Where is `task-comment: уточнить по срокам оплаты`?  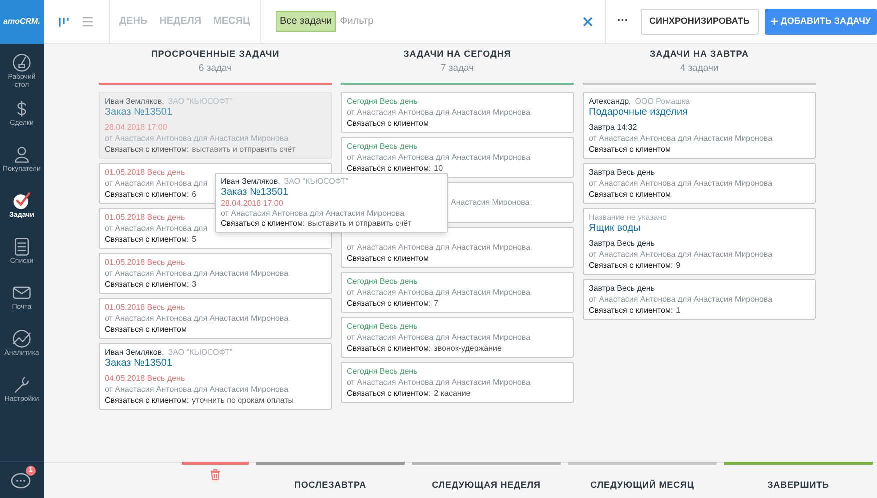
task-comment: уточнить по срокам оплаты is located at coordinates (243, 400).